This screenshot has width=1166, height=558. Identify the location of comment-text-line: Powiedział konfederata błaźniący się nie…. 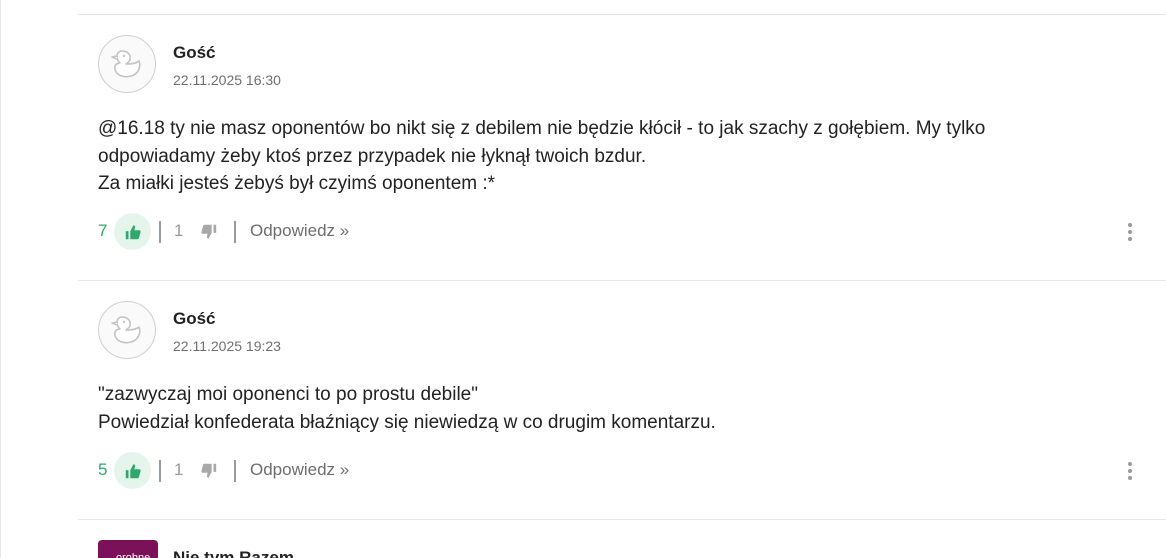
(407, 422).